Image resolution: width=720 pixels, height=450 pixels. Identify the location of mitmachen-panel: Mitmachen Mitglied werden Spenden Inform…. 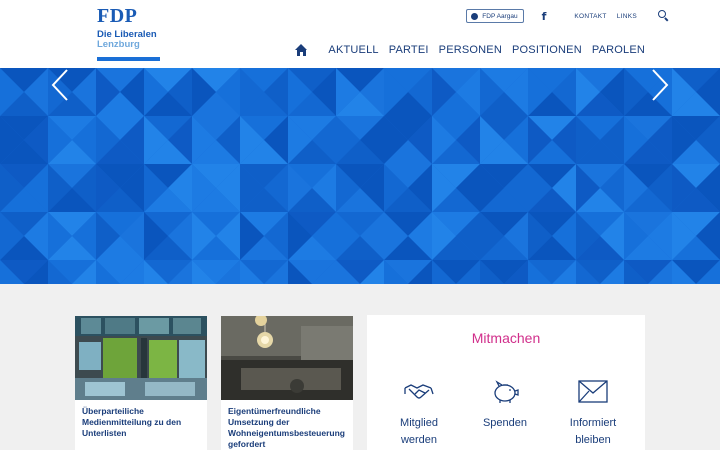
(506, 382).